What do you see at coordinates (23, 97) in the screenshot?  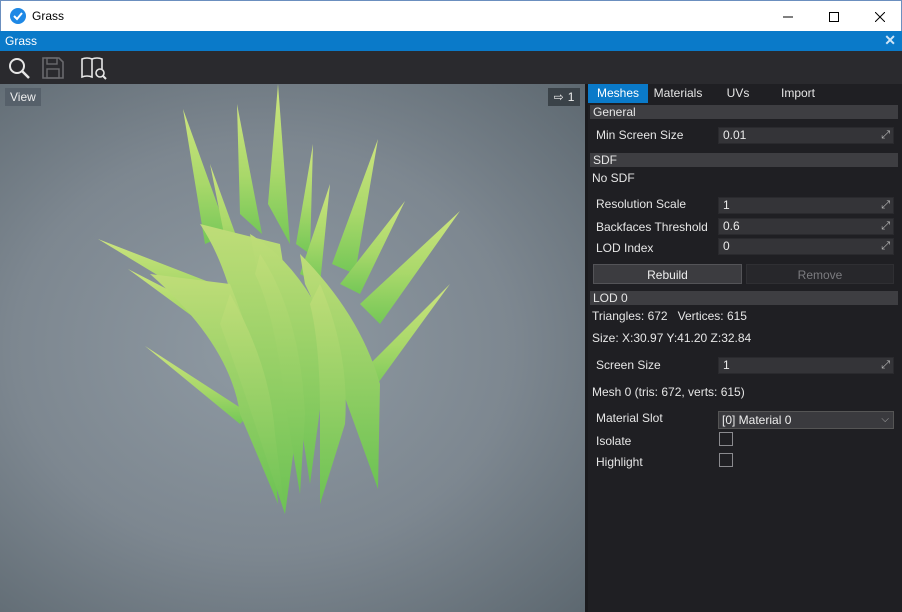 I see `view-menu-button: View` at bounding box center [23, 97].